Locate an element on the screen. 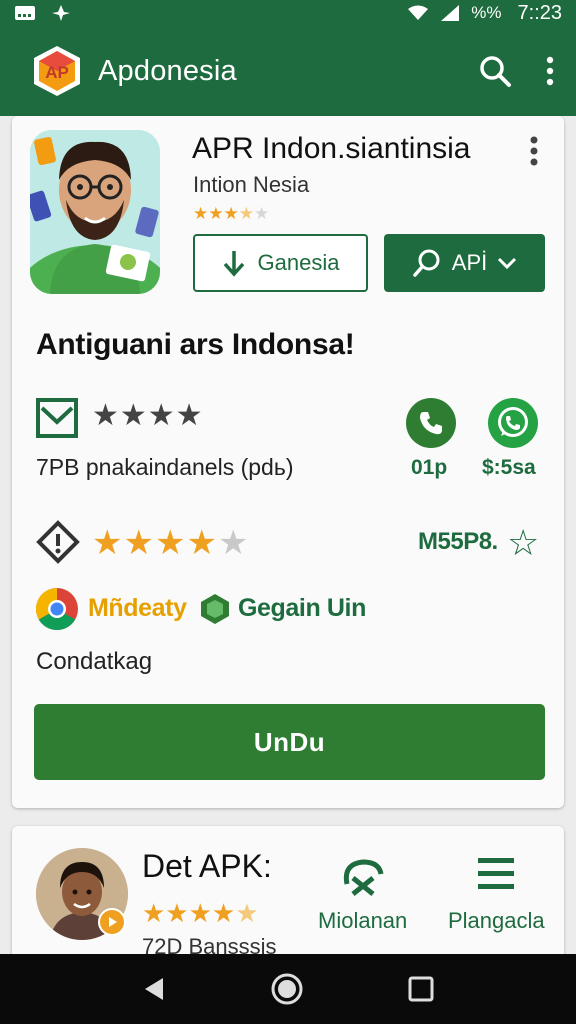 The width and height of the screenshot is (576, 1024). play-badge-icon is located at coordinates (112, 922).